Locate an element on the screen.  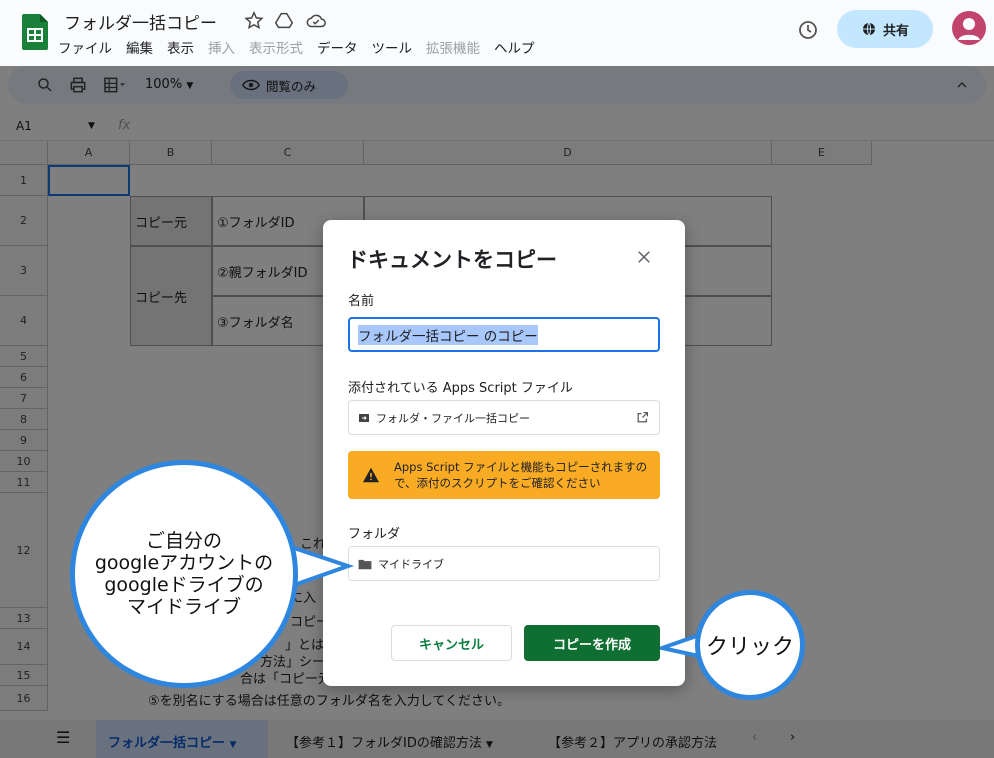
globe-icon is located at coordinates (868, 29).